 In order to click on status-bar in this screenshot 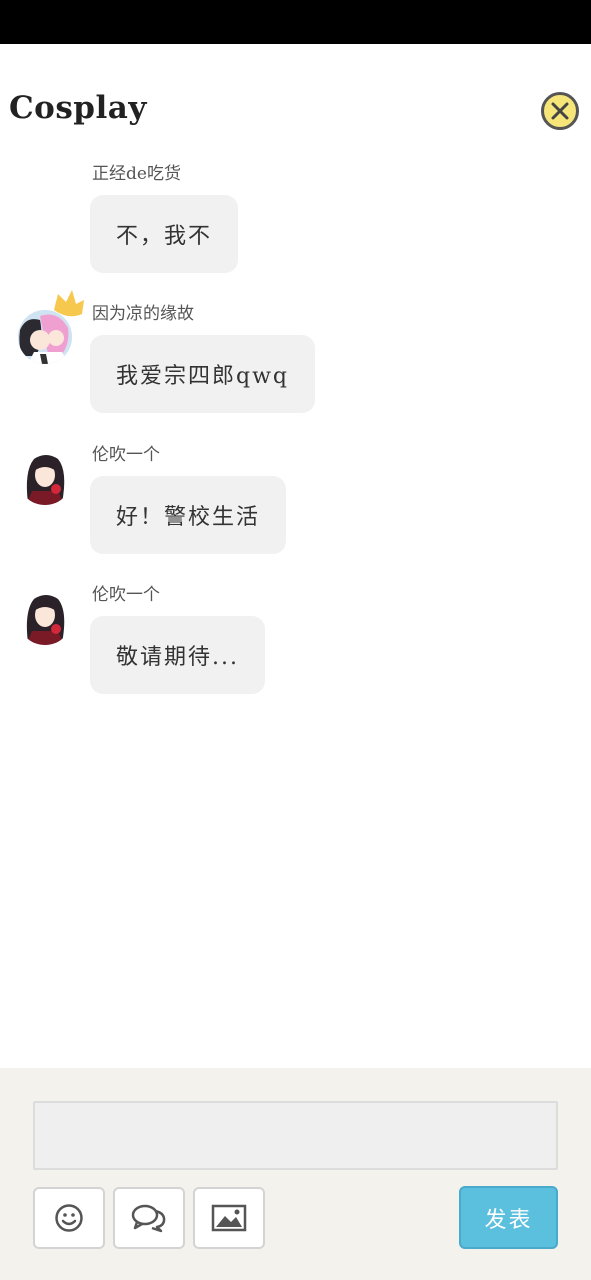, I will do `click(295, 22)`.